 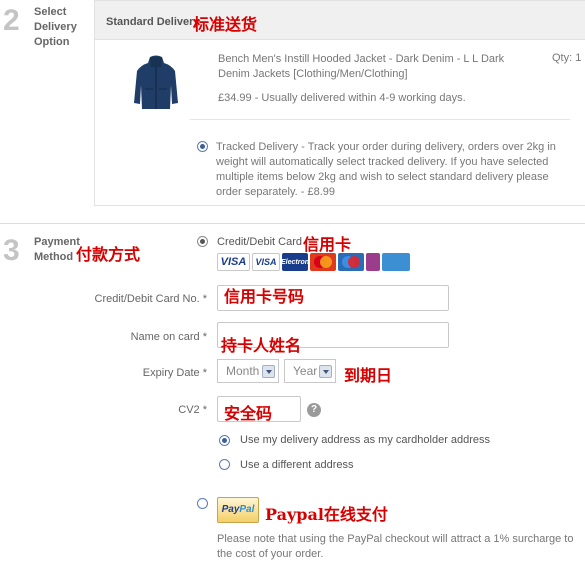 I want to click on different-address-label: Use a different address, so click(x=297, y=465).